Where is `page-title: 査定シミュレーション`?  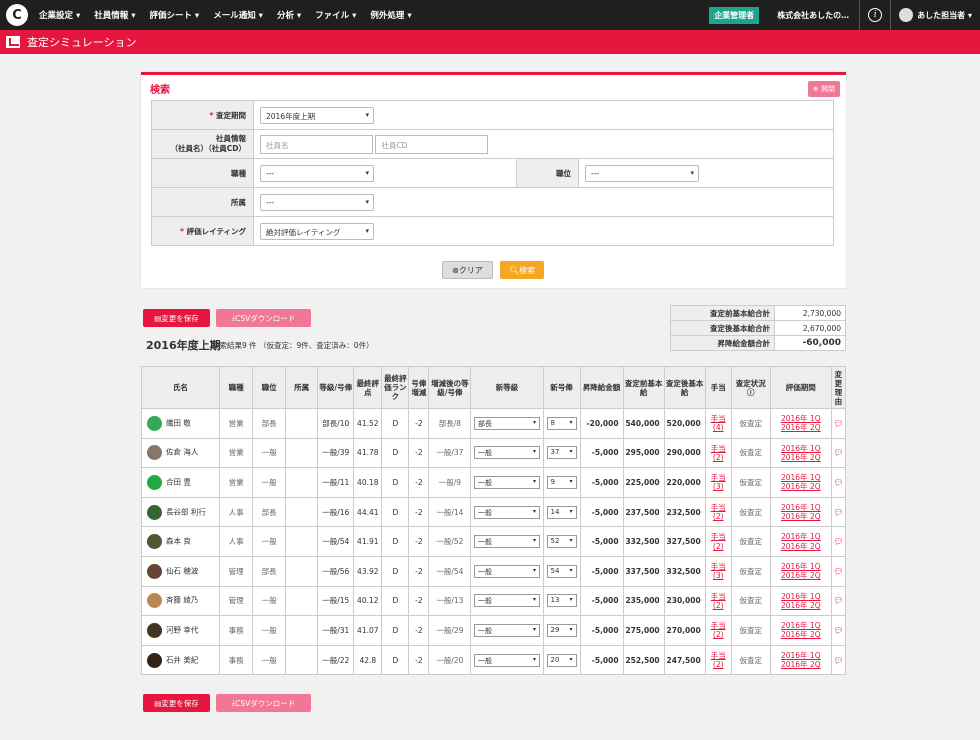
page-title: 査定シミュレーション is located at coordinates (82, 42).